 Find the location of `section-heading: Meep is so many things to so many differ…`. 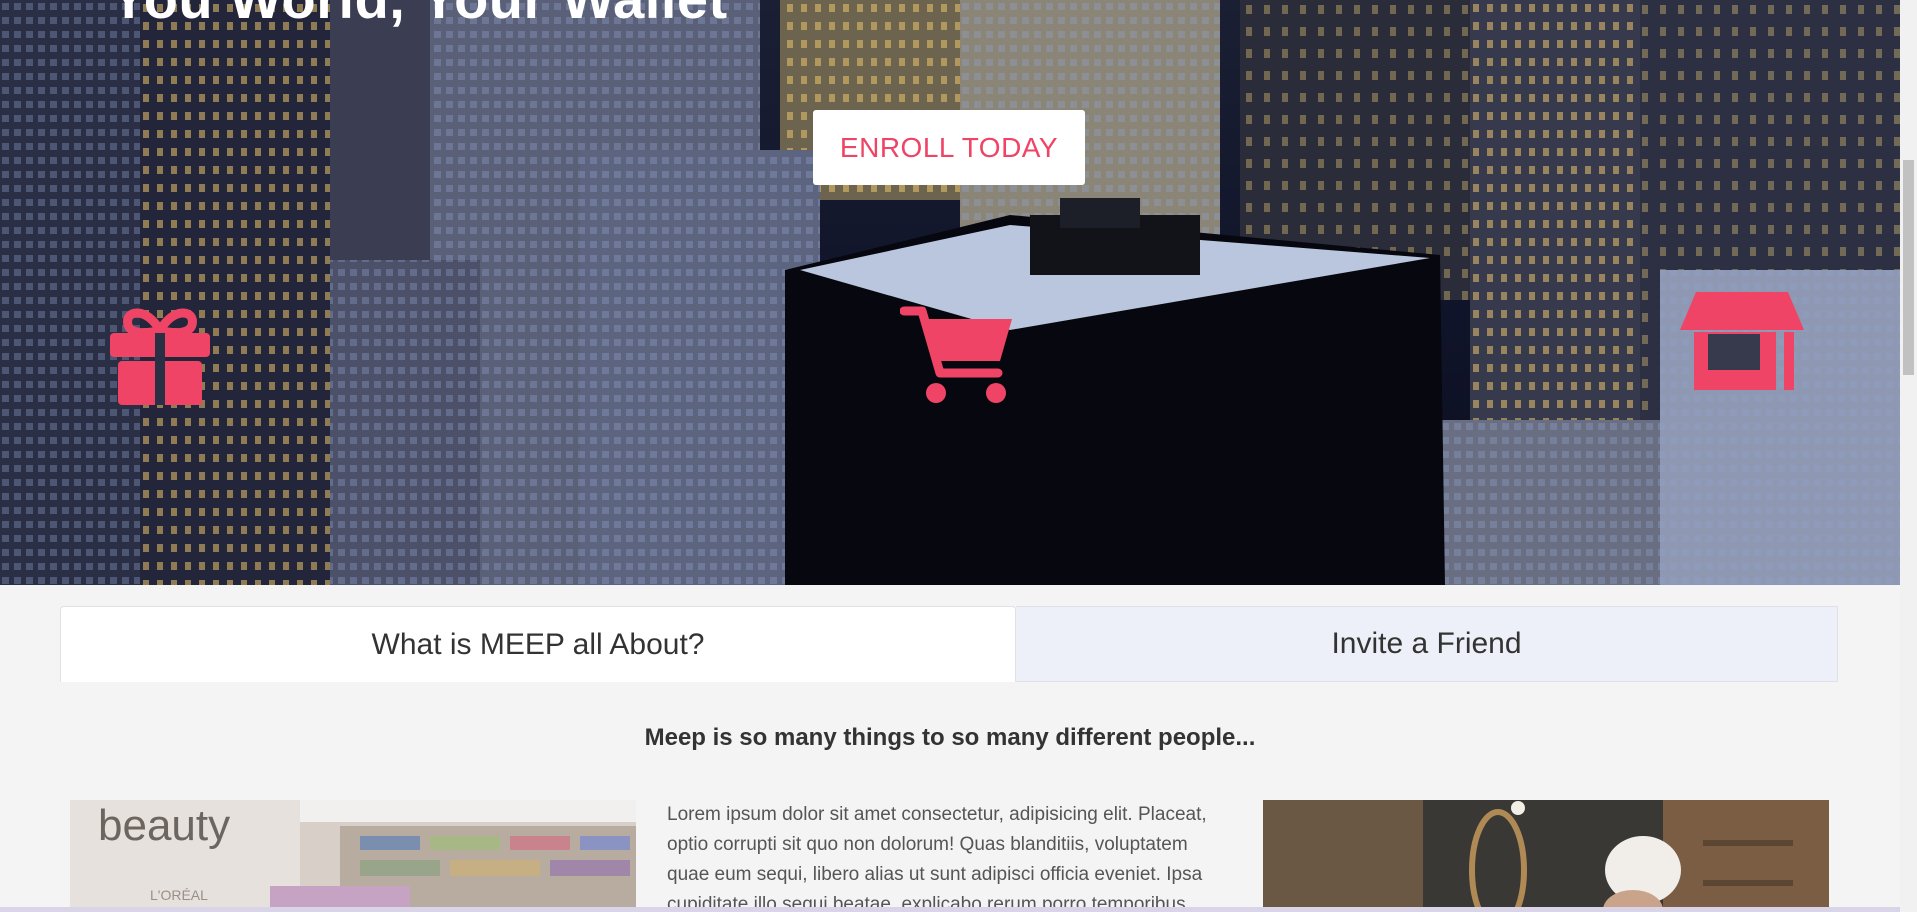

section-heading: Meep is so many things to so many differ… is located at coordinates (950, 737).